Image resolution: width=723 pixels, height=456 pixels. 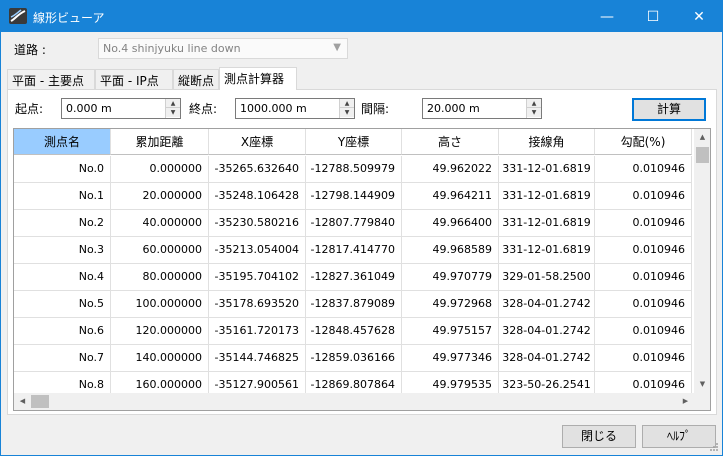 What do you see at coordinates (62, 358) in the screenshot?
I see `cell-station-name: No.7` at bounding box center [62, 358].